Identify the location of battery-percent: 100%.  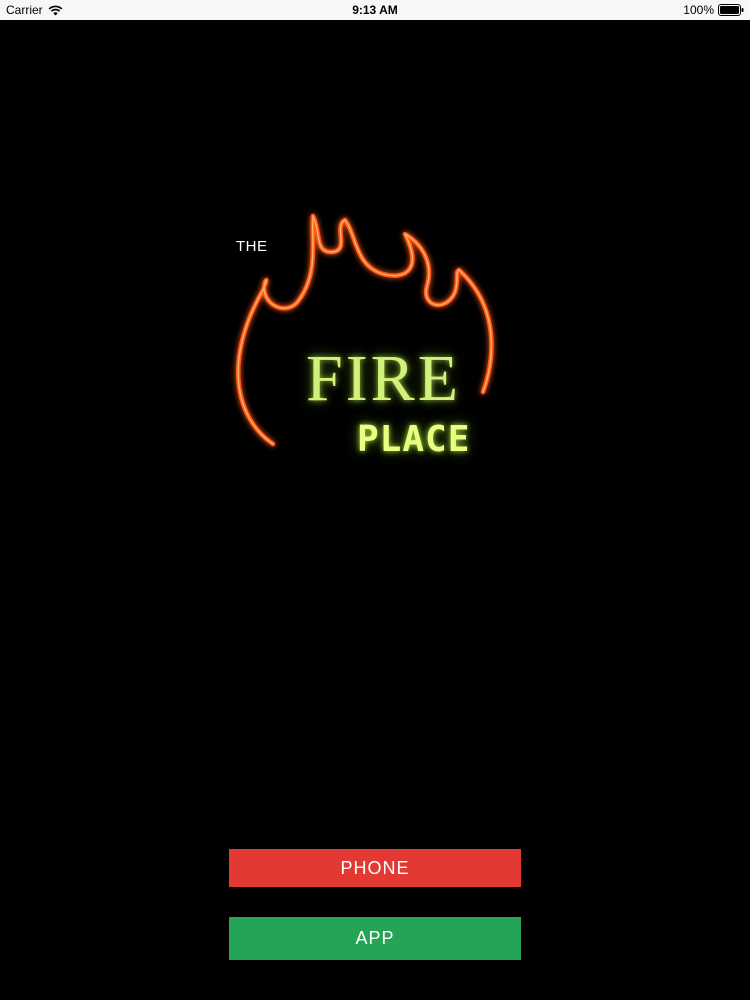
(698, 10).